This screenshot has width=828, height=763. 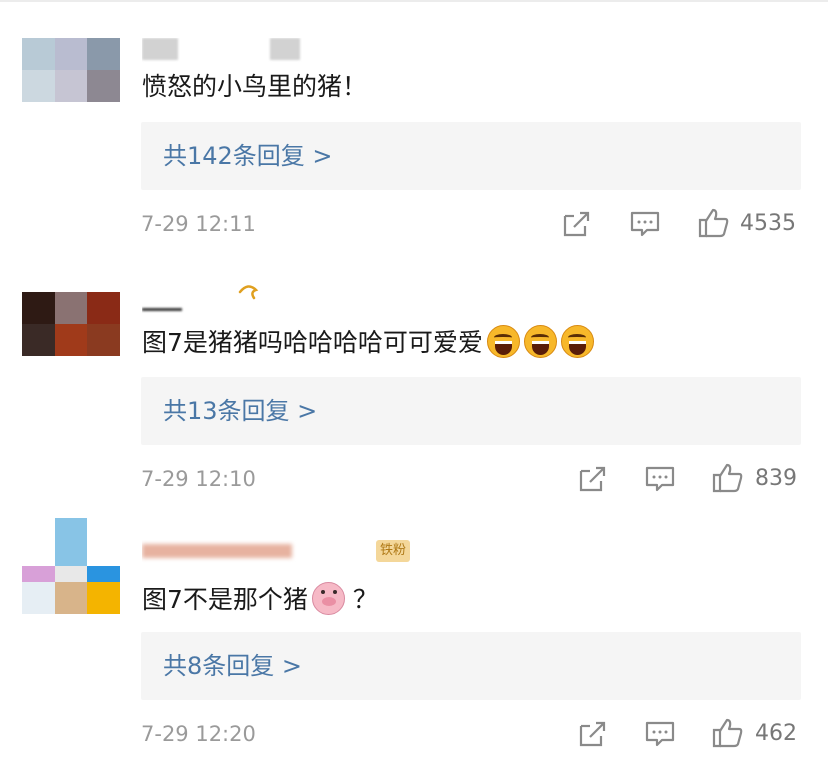 I want to click on view-replies-link: 共8条回复 >, so click(x=232, y=666).